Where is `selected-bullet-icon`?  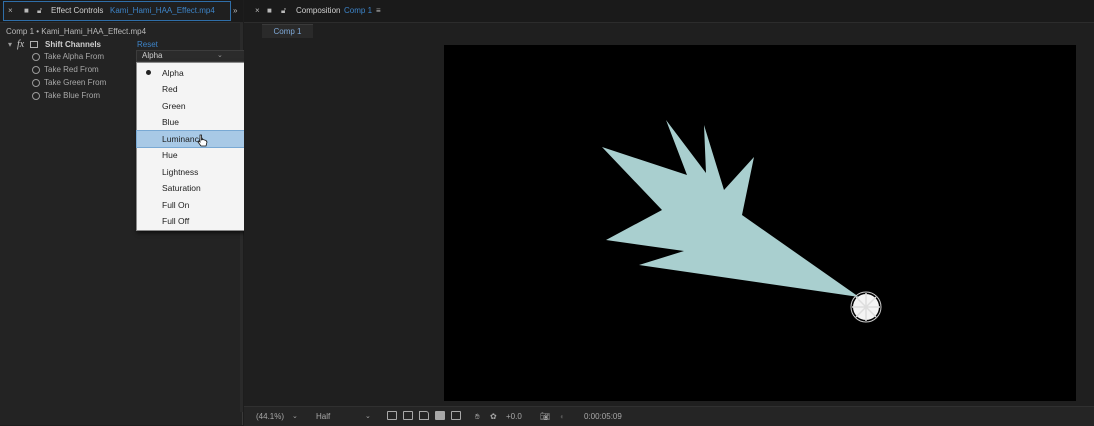
selected-bullet-icon is located at coordinates (148, 72).